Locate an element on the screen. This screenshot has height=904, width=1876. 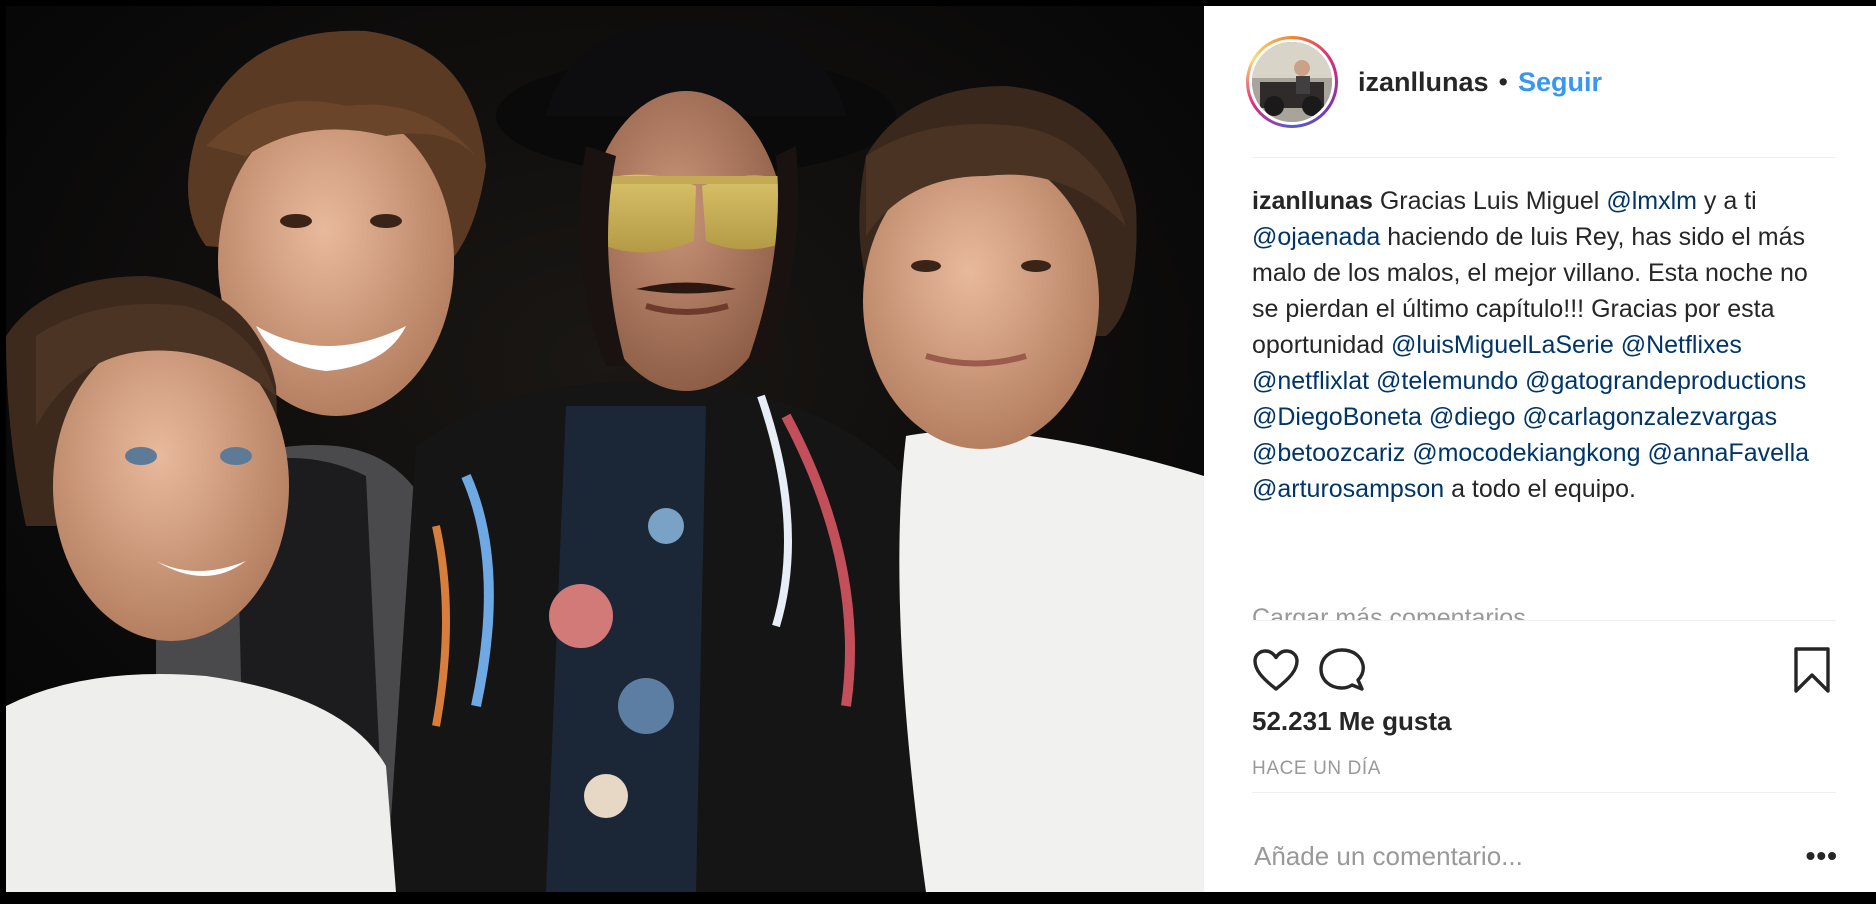
comment-input is located at coordinates (1504, 856).